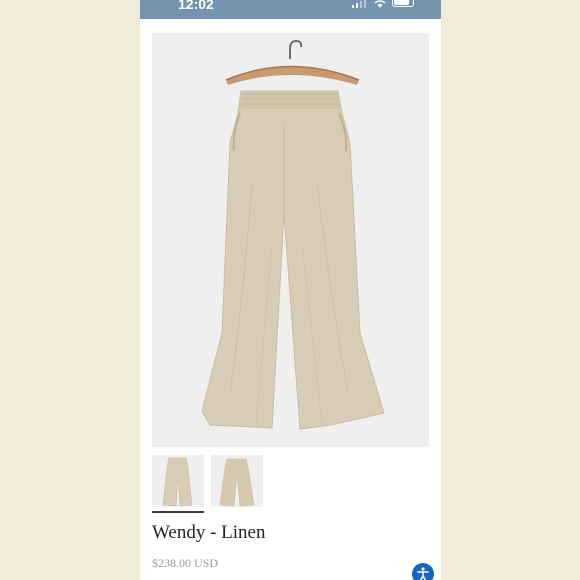 The height and width of the screenshot is (580, 580). I want to click on accessibility-icon, so click(423, 573).